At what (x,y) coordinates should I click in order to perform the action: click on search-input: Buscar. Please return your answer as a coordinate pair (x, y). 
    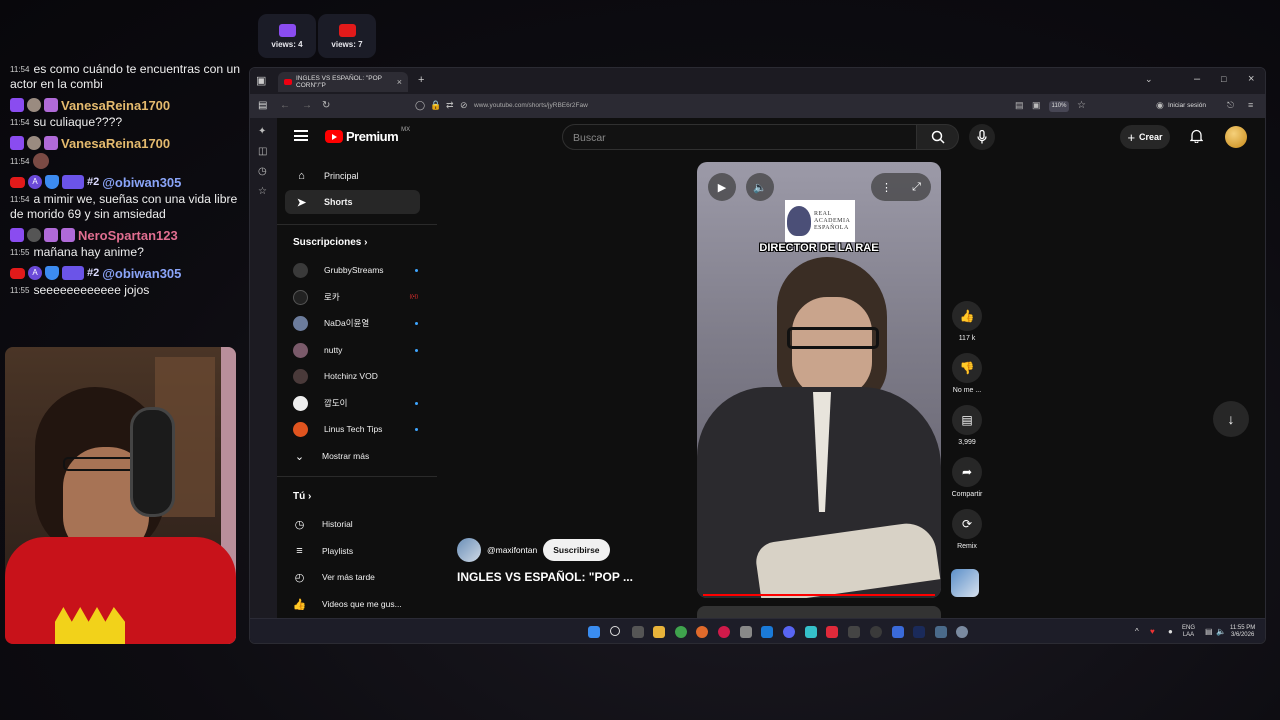
    Looking at the image, I should click on (739, 137).